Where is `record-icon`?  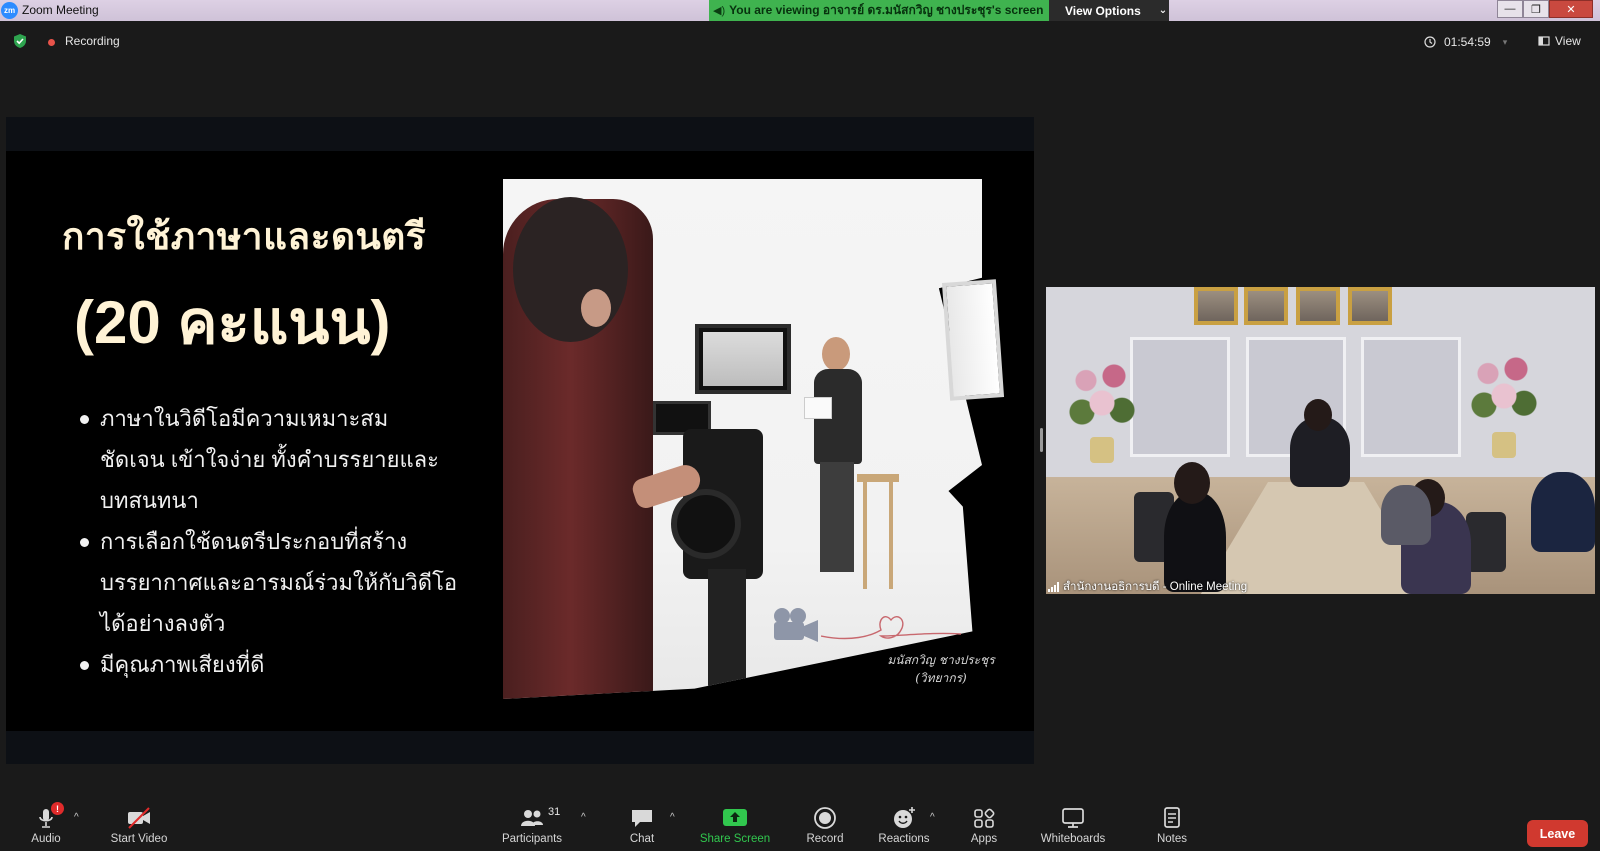 record-icon is located at coordinates (825, 818).